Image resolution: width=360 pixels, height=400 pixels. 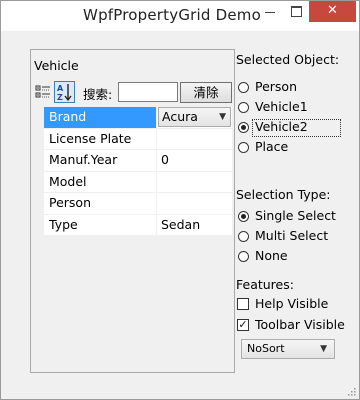 What do you see at coordinates (100, 138) in the screenshot?
I see `property-name: License Plate` at bounding box center [100, 138].